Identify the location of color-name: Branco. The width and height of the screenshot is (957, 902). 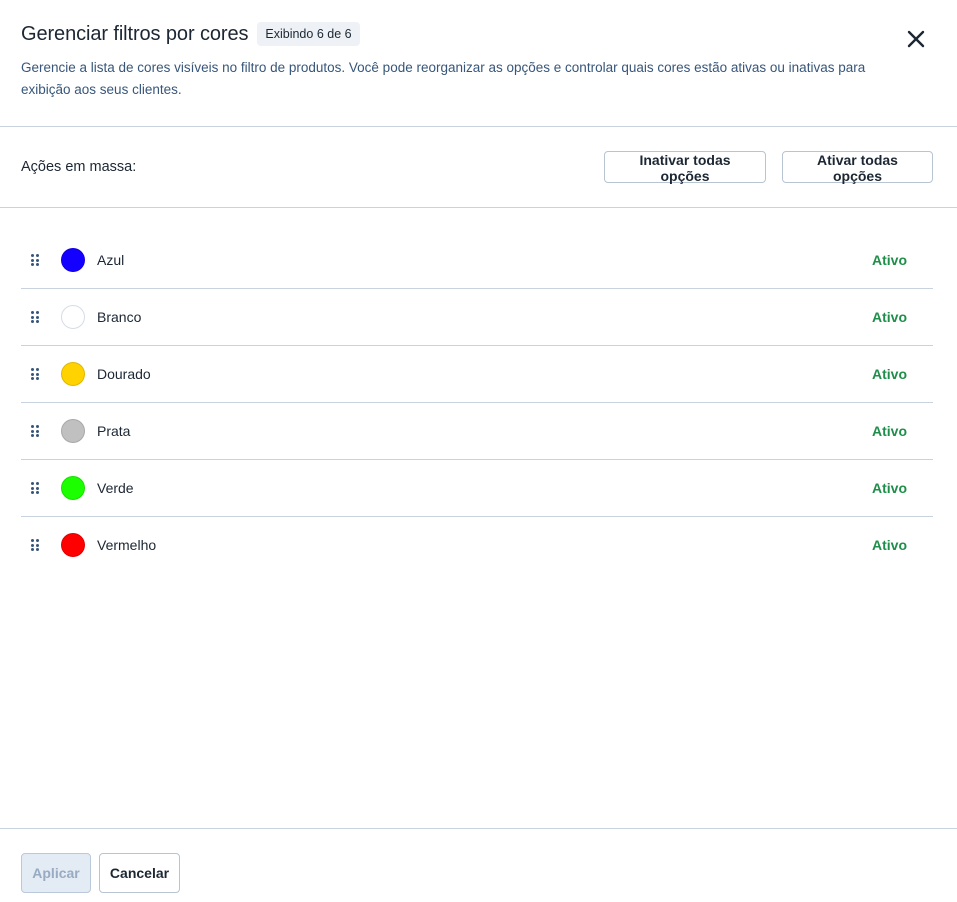
(119, 317).